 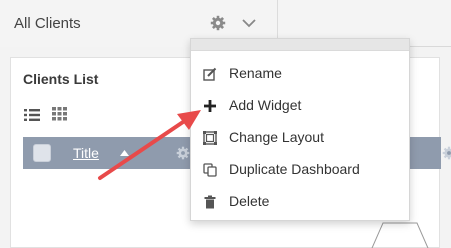 I want to click on dashboard-title: All Clients, so click(x=47, y=23).